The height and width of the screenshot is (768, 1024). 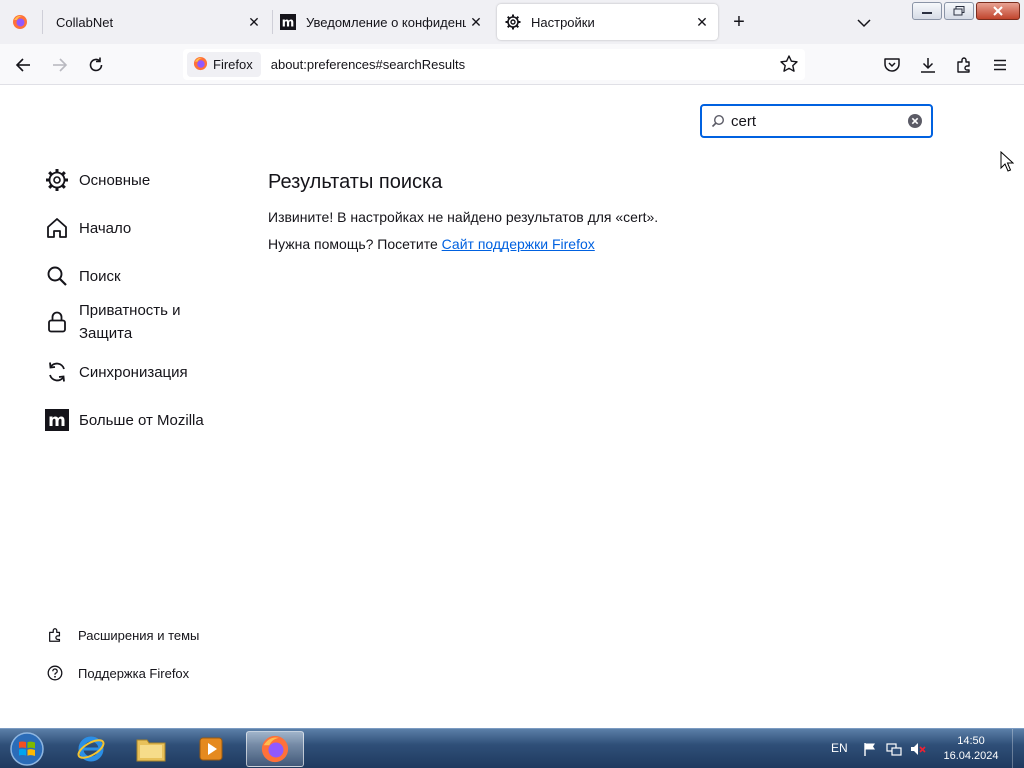 What do you see at coordinates (870, 749) in the screenshot?
I see `action-center-flag-icon` at bounding box center [870, 749].